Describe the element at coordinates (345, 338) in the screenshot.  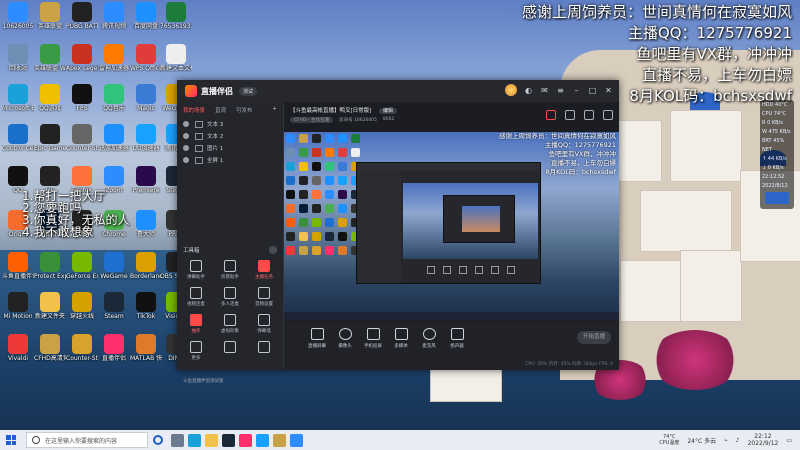
I see `camera-button: 摄像头` at that location.